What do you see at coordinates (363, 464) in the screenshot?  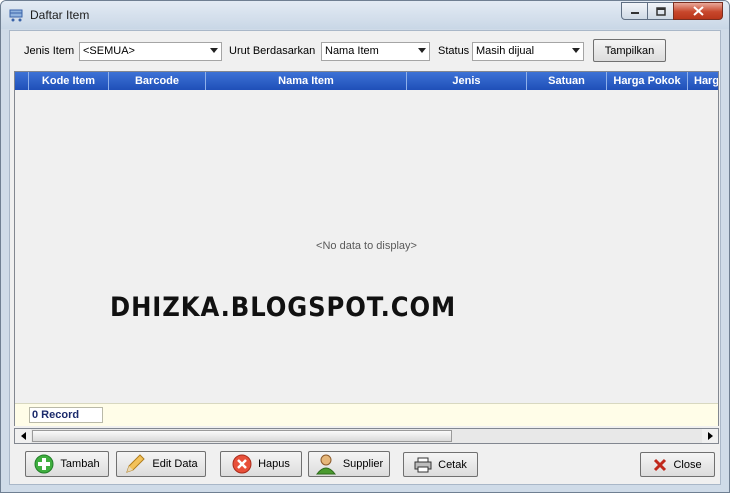 I see `supplier-label: Supplier` at bounding box center [363, 464].